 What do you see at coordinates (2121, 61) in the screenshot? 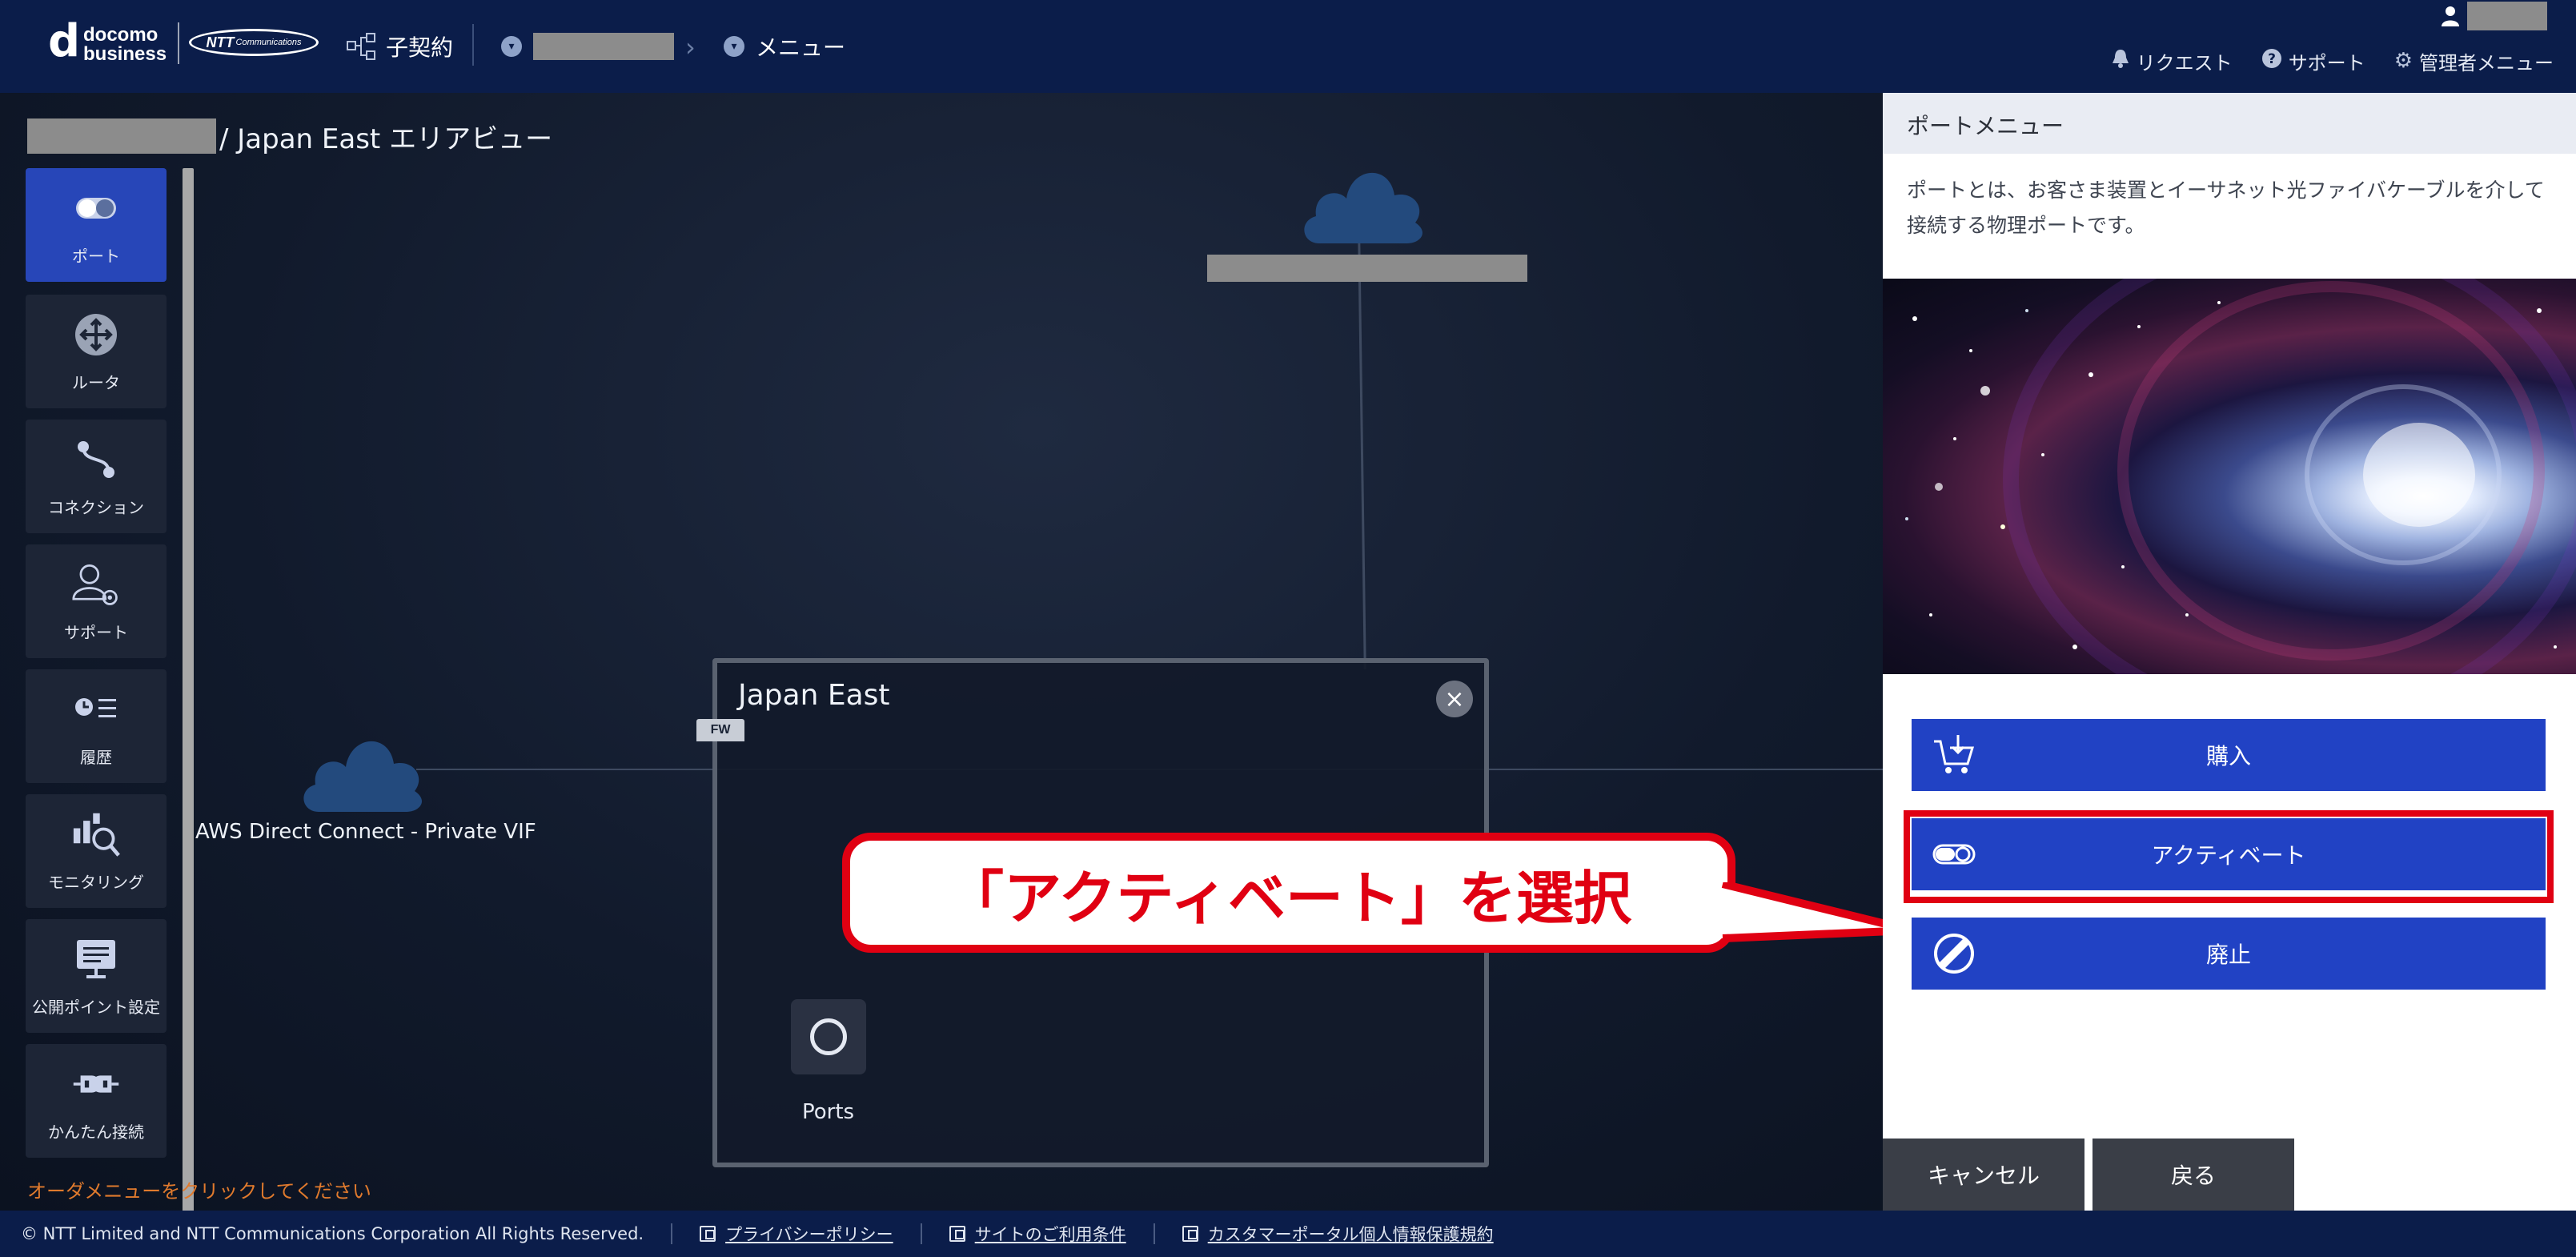
I see `bell-icon` at bounding box center [2121, 61].